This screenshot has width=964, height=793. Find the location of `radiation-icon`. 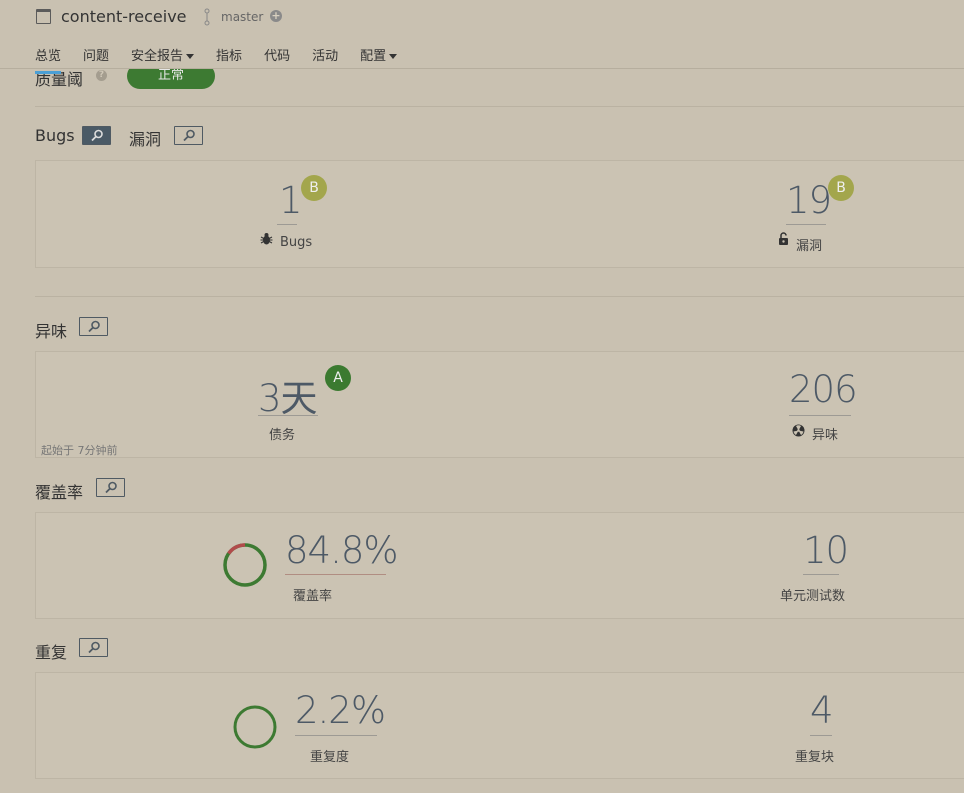

radiation-icon is located at coordinates (798, 430).